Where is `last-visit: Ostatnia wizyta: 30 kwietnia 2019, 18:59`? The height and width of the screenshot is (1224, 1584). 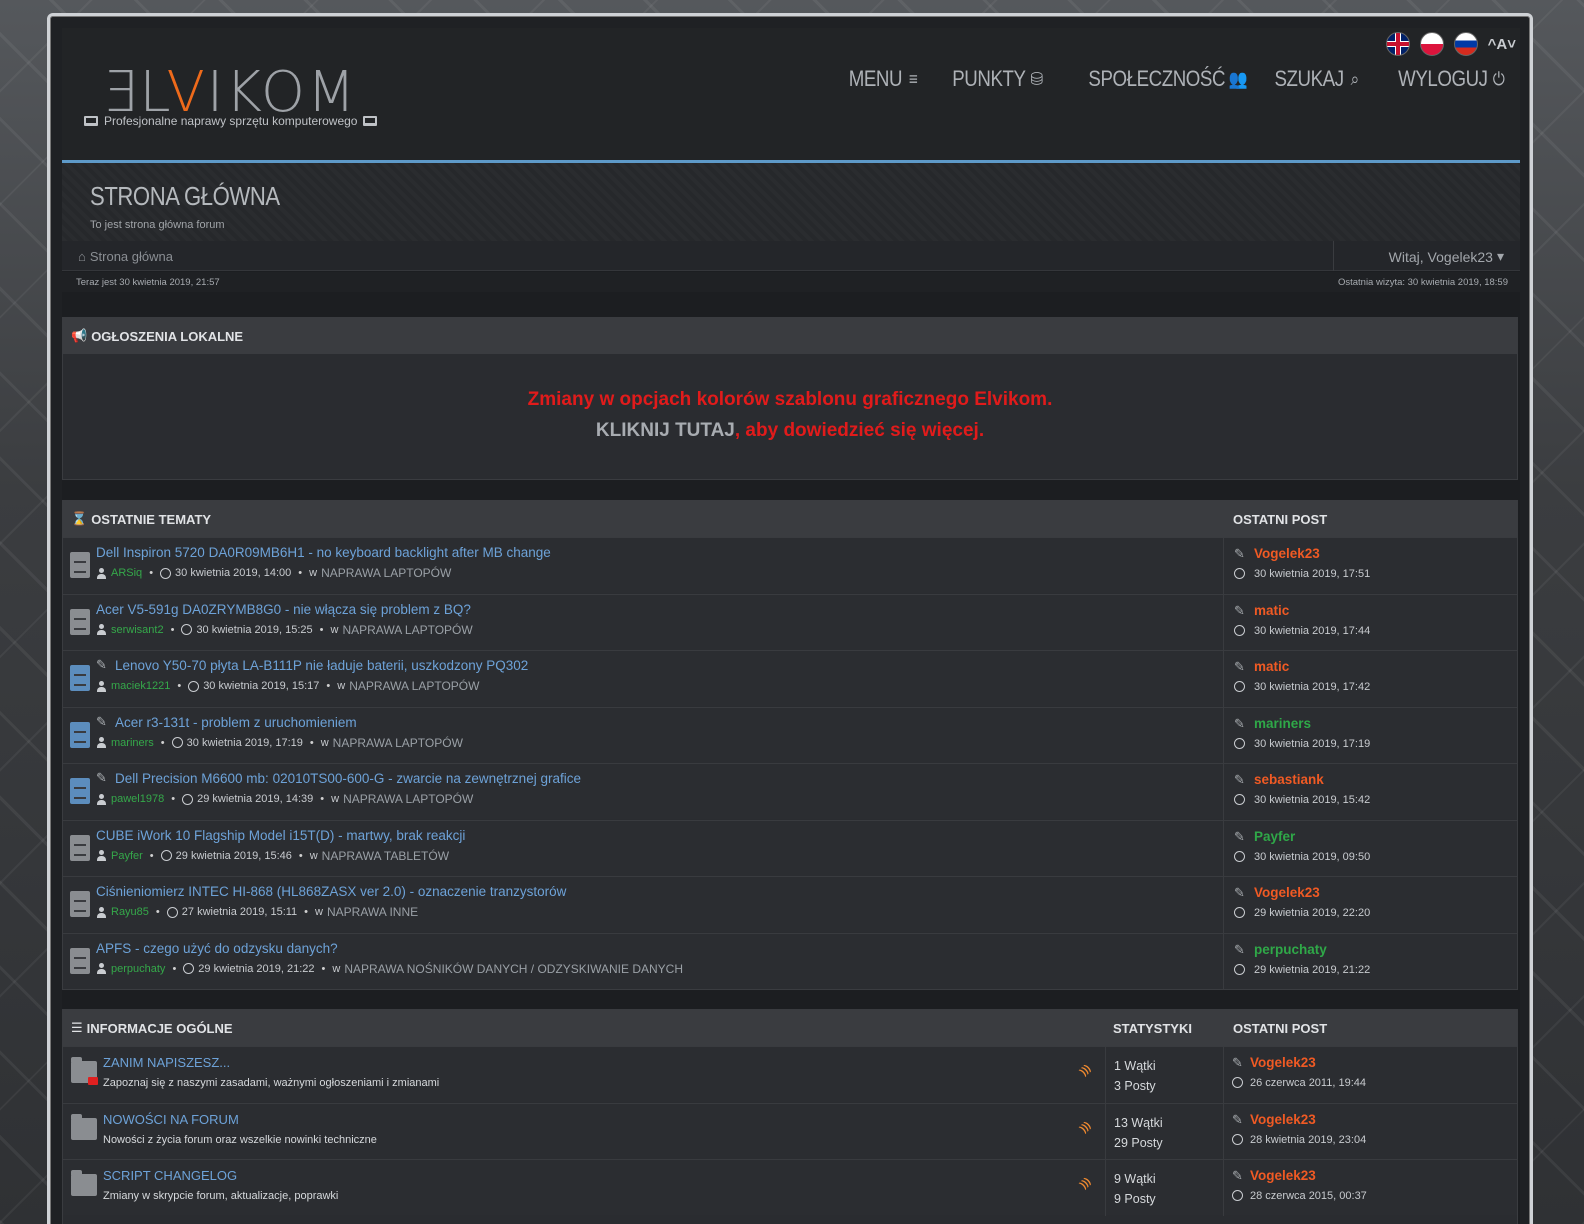 last-visit: Ostatnia wizyta: 30 kwietnia 2019, 18:59 is located at coordinates (1422, 282).